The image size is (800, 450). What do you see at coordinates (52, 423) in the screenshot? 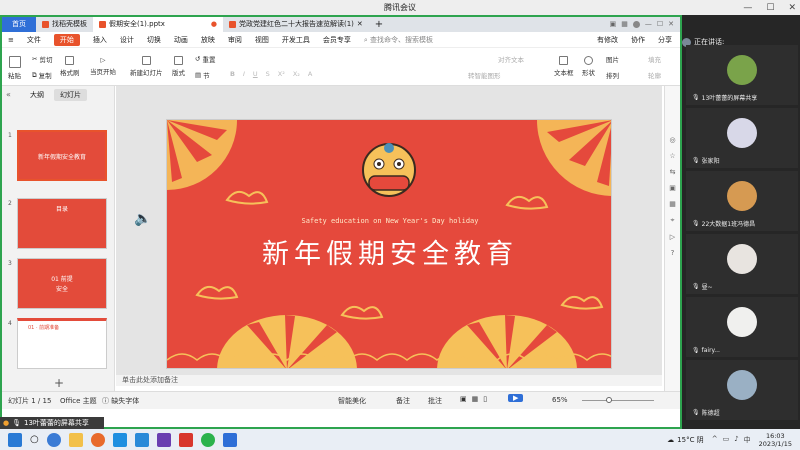
I see `screen-share-indicator: ● 🎙 13叶蕾蕾的屏幕共享` at bounding box center [52, 423].